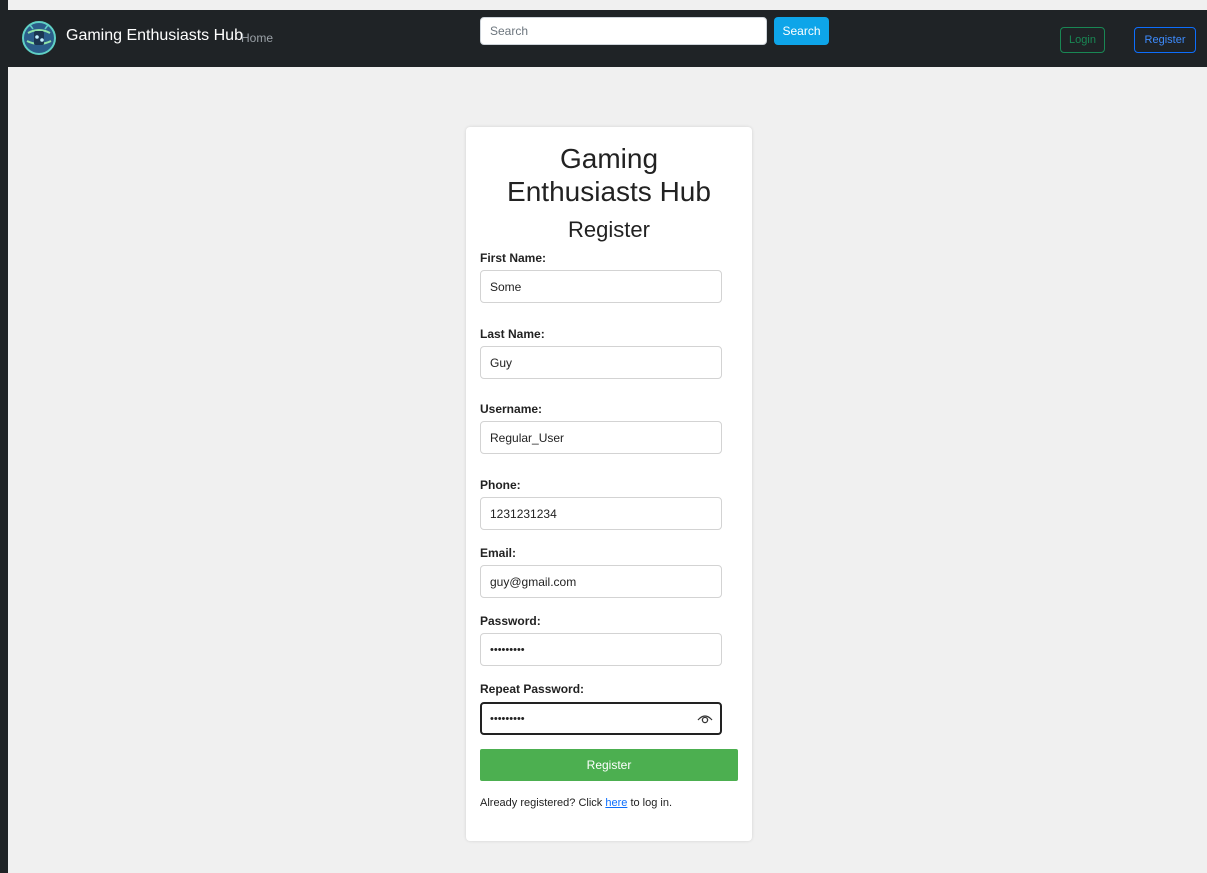 This screenshot has width=1207, height=873. Describe the element at coordinates (616, 803) in the screenshot. I see `login-here-link: here` at that location.